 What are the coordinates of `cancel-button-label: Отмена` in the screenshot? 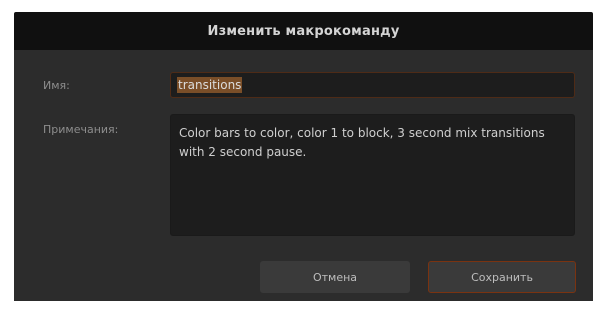 It's located at (335, 277).